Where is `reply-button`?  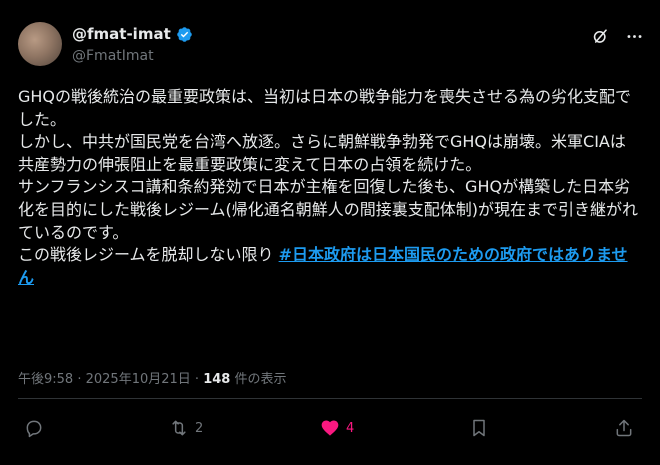
reply-button is located at coordinates (34, 428).